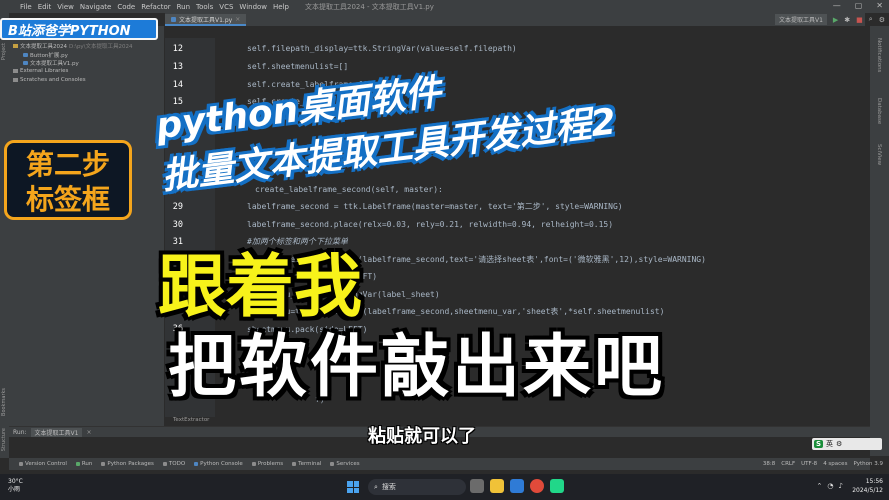 This screenshot has width=889, height=500. Describe the element at coordinates (867, 486) in the screenshot. I see `clock: 15:56 2024/5/12` at that location.